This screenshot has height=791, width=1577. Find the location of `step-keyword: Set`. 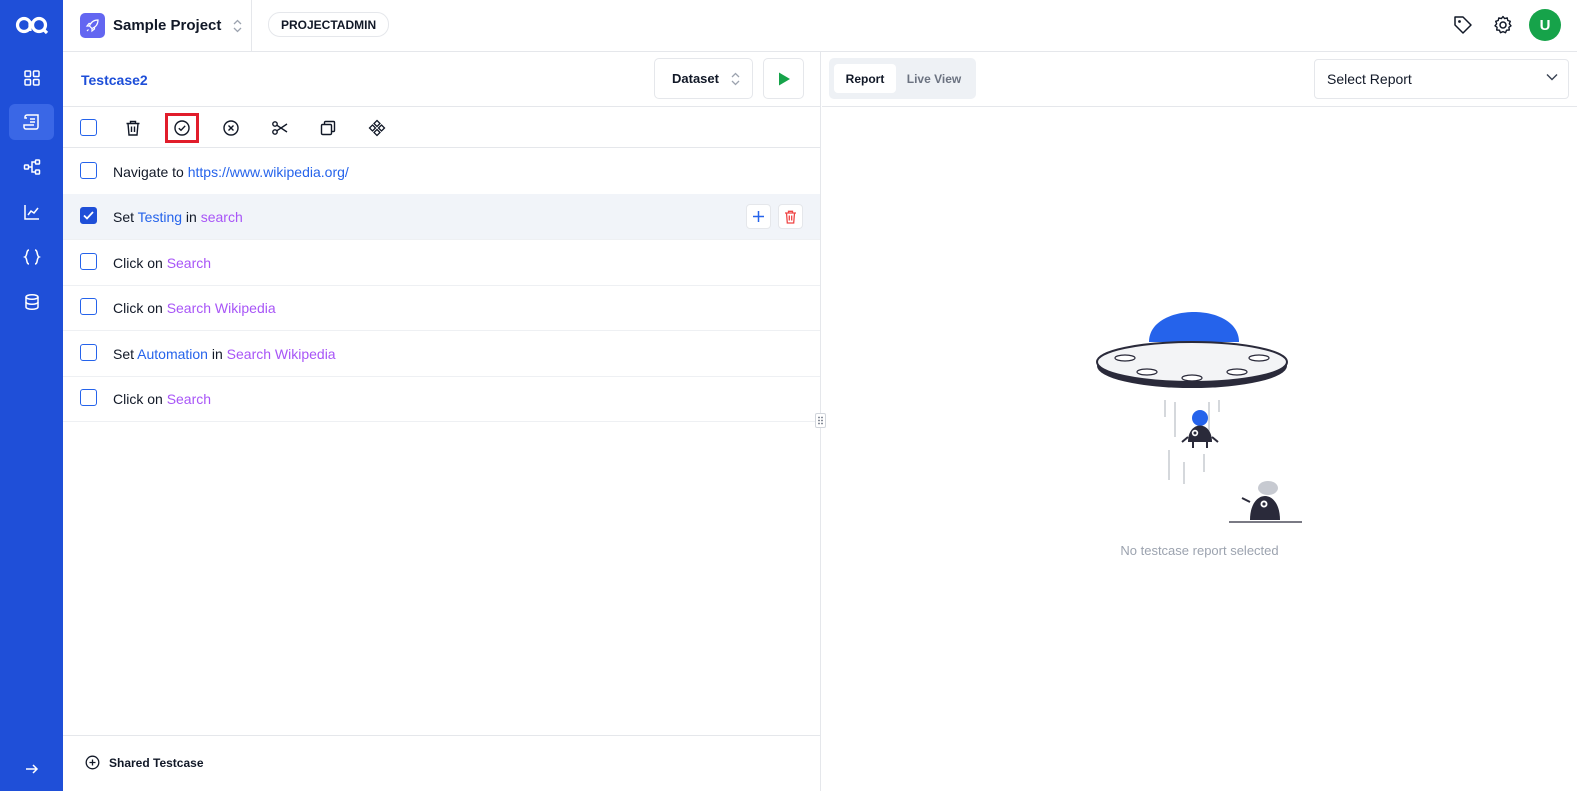

step-keyword: Set is located at coordinates (125, 217).